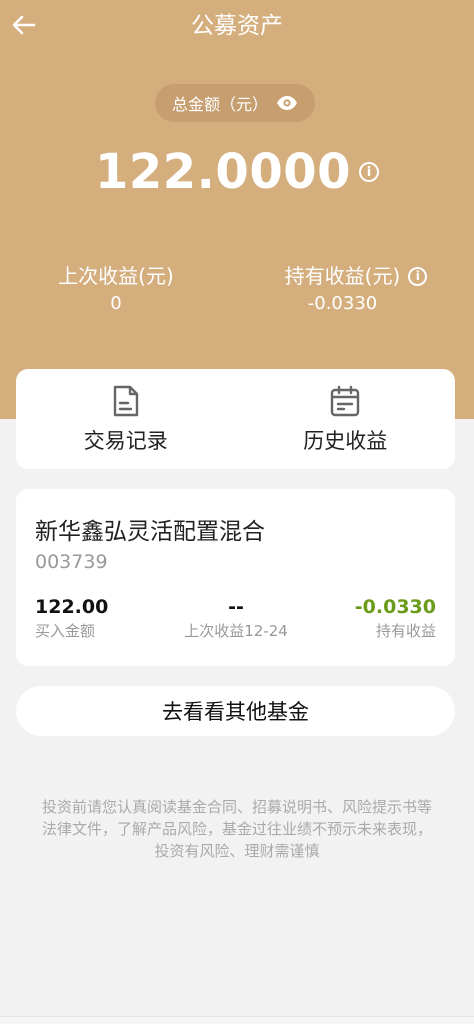 The width and height of the screenshot is (474, 1024). What do you see at coordinates (116, 290) in the screenshot?
I see `last-income-stat: 上次收益(元) 0` at bounding box center [116, 290].